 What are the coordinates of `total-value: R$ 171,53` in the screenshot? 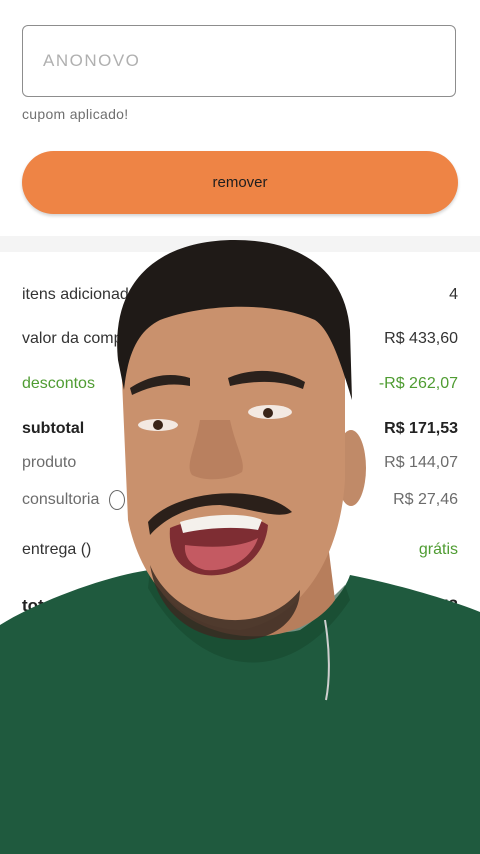 It's located at (418, 605).